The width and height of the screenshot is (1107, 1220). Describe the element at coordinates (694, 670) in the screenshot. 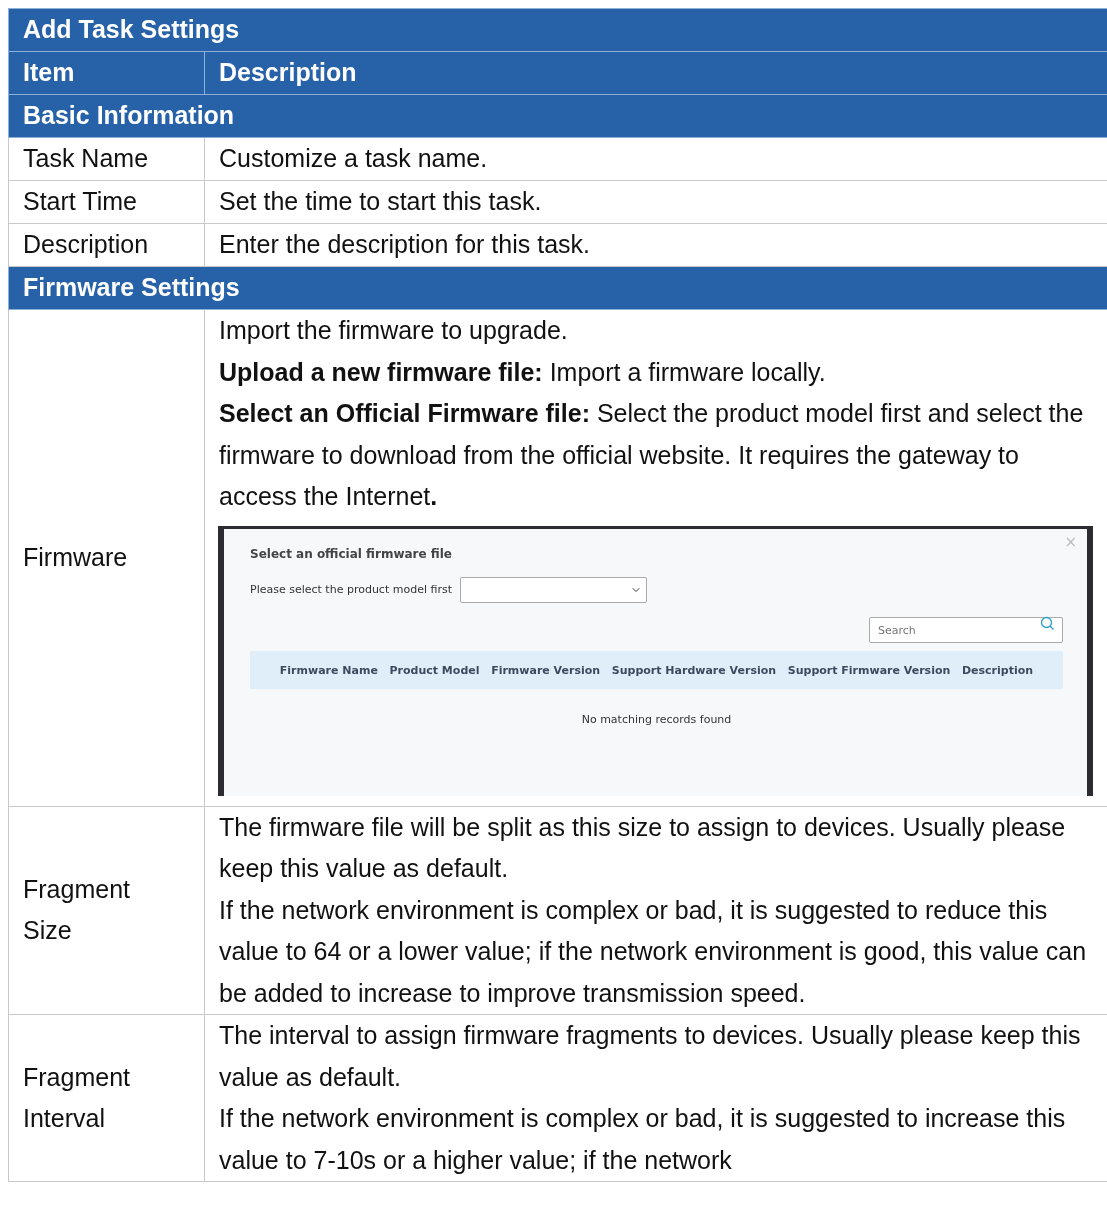

I see `column-header: Support Hardware Version` at that location.